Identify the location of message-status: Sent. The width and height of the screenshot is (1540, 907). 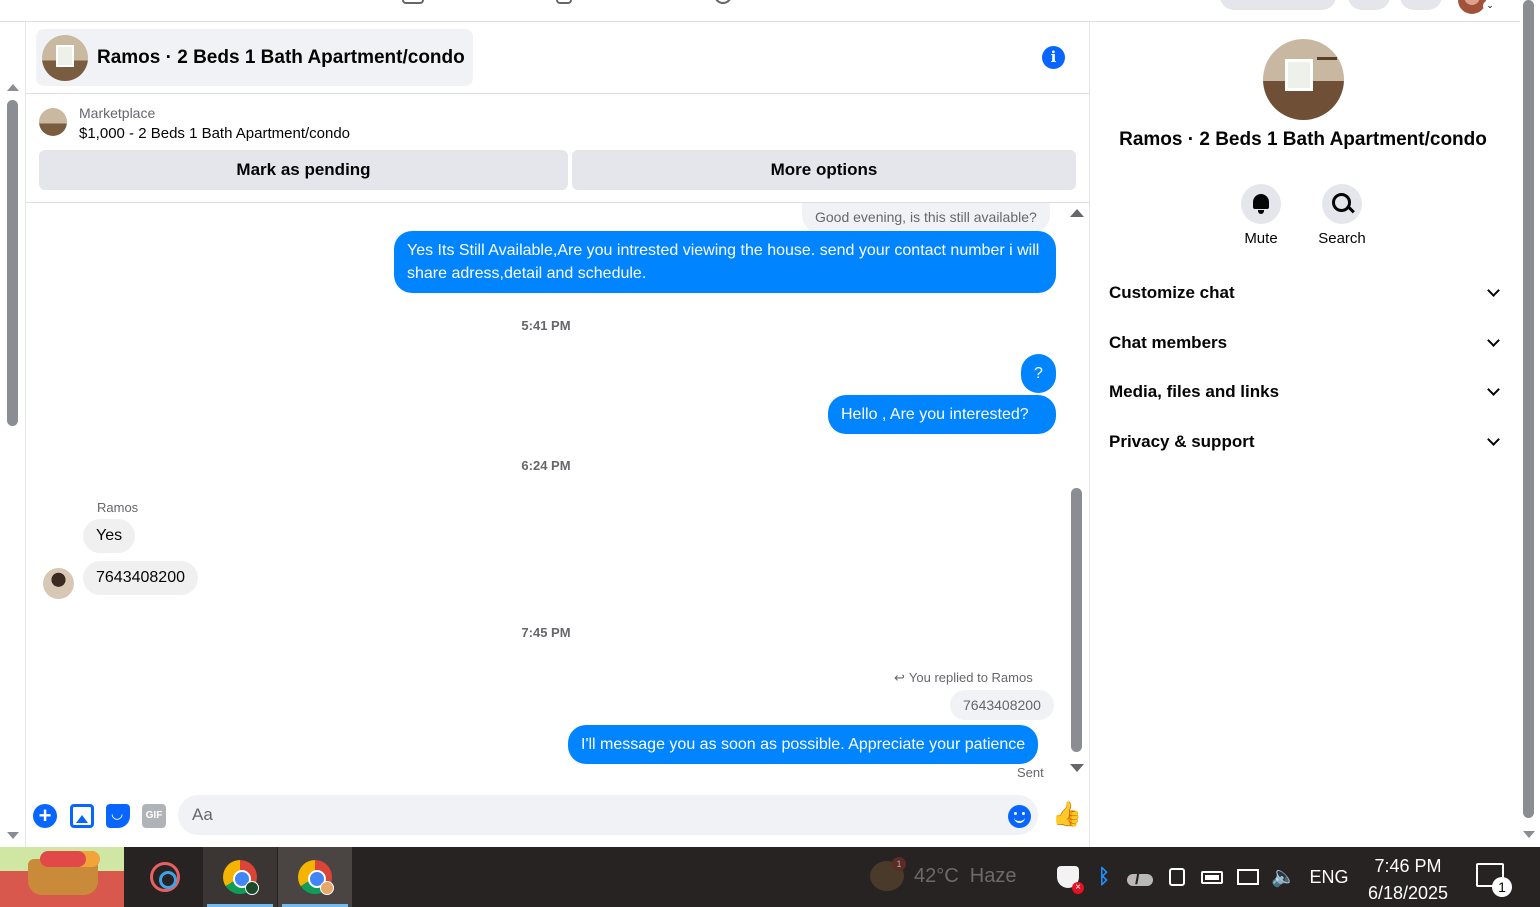
(1030, 772).